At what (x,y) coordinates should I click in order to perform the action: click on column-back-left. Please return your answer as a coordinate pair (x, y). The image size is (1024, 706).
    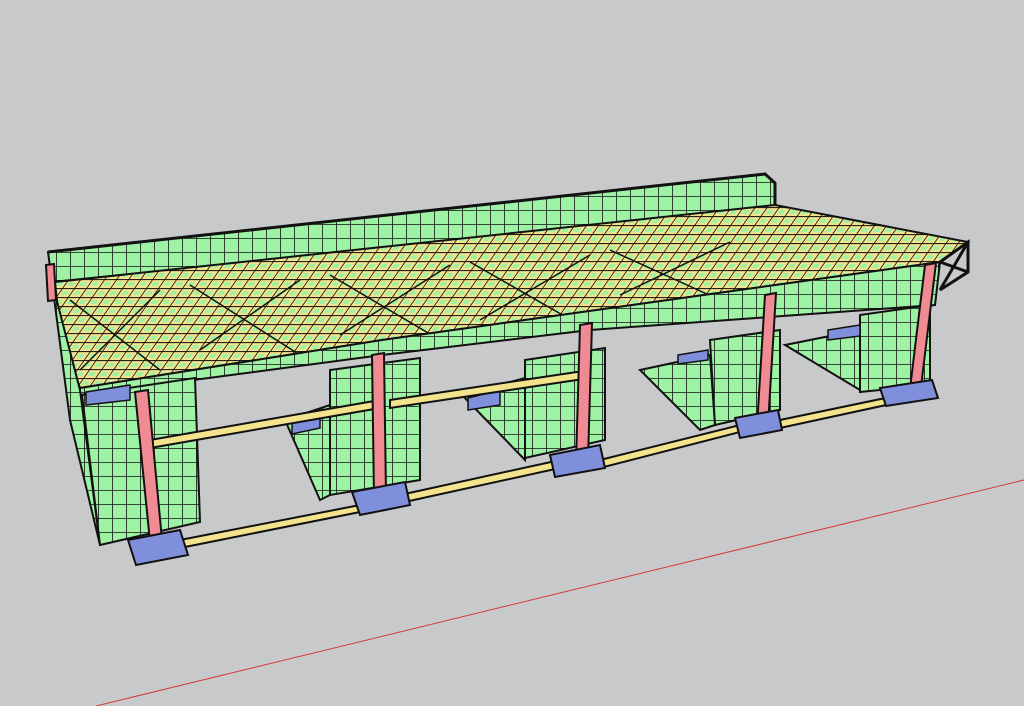
    Looking at the image, I should click on (51, 282).